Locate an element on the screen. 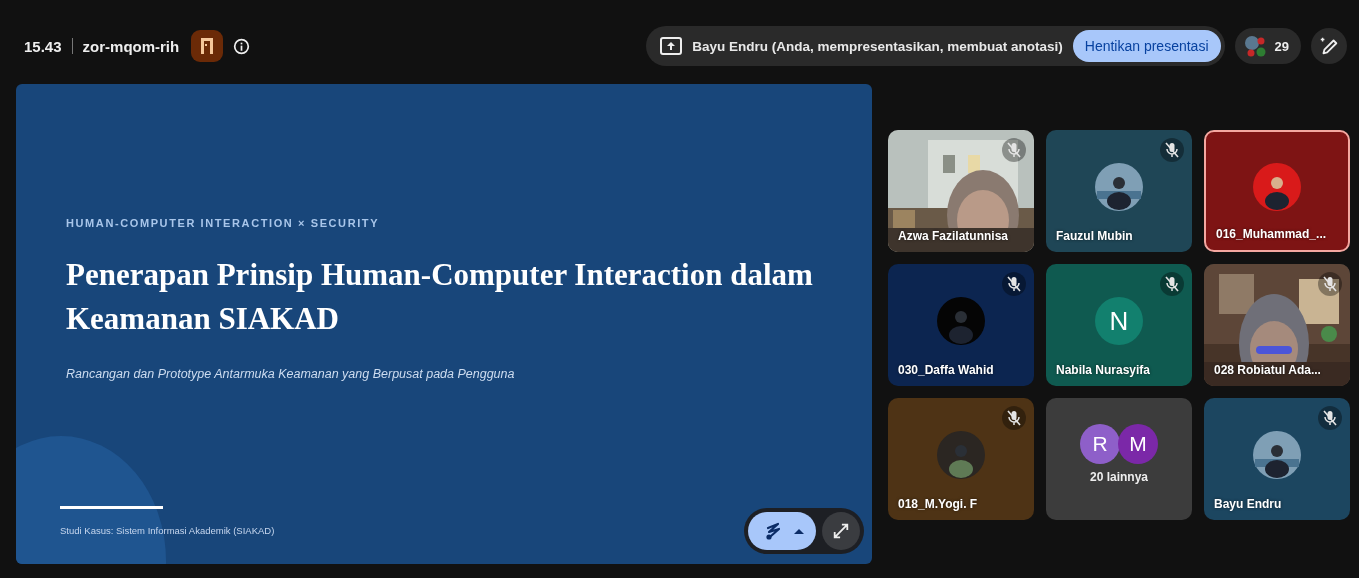 This screenshot has width=1359, height=578. more-participants-label: 20 lainnya is located at coordinates (1119, 477).